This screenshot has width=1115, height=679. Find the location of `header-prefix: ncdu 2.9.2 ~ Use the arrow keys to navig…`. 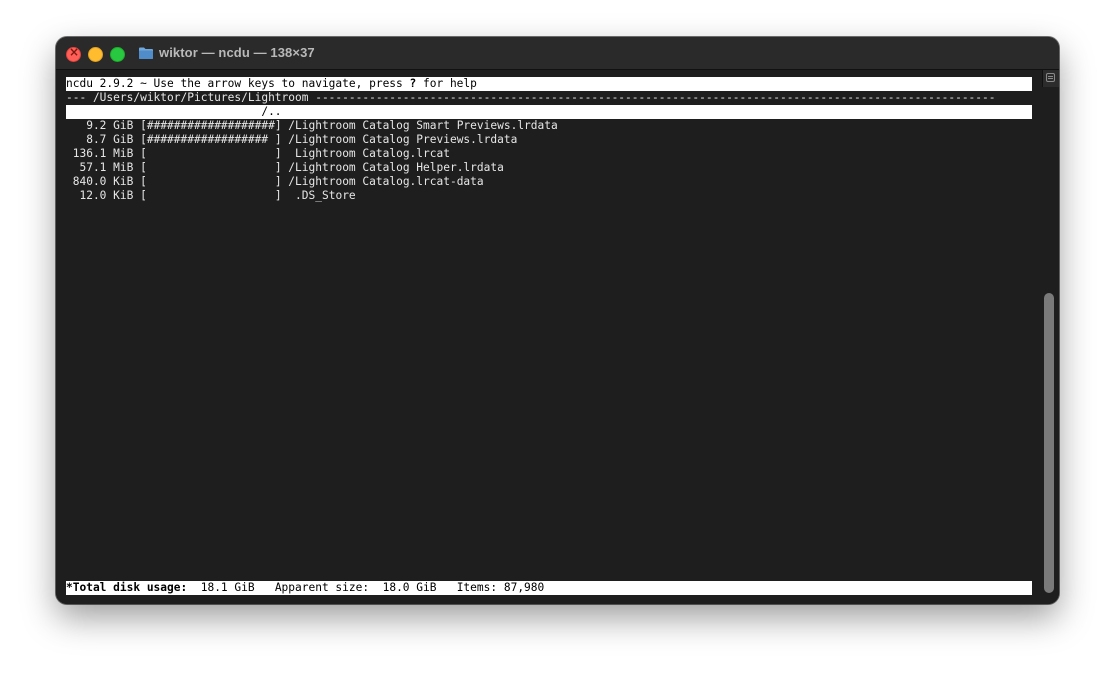

header-prefix: ncdu 2.9.2 ~ Use the arrow keys to navig… is located at coordinates (238, 83).